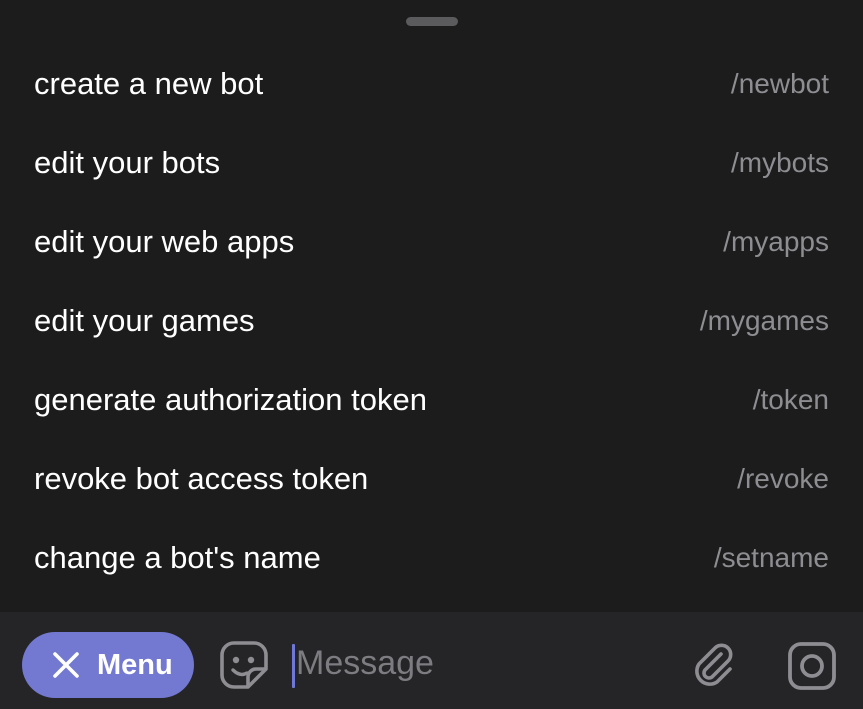  Describe the element at coordinates (431, 400) in the screenshot. I see `command-item-token: generate authorization token /token` at that location.